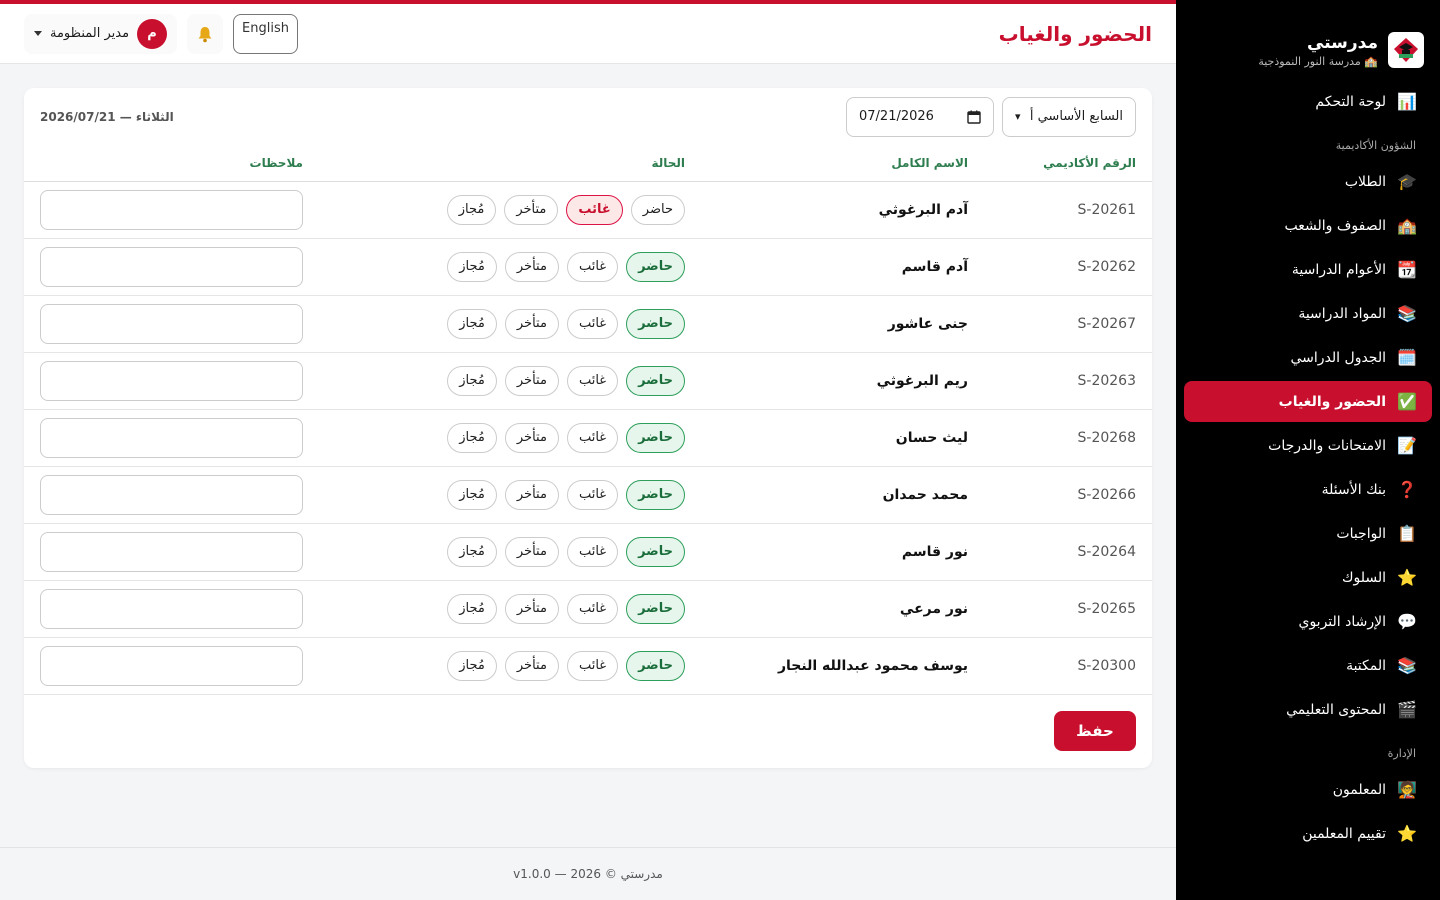  Describe the element at coordinates (90, 33) in the screenshot. I see `user-name: مدير المنظومة` at that location.